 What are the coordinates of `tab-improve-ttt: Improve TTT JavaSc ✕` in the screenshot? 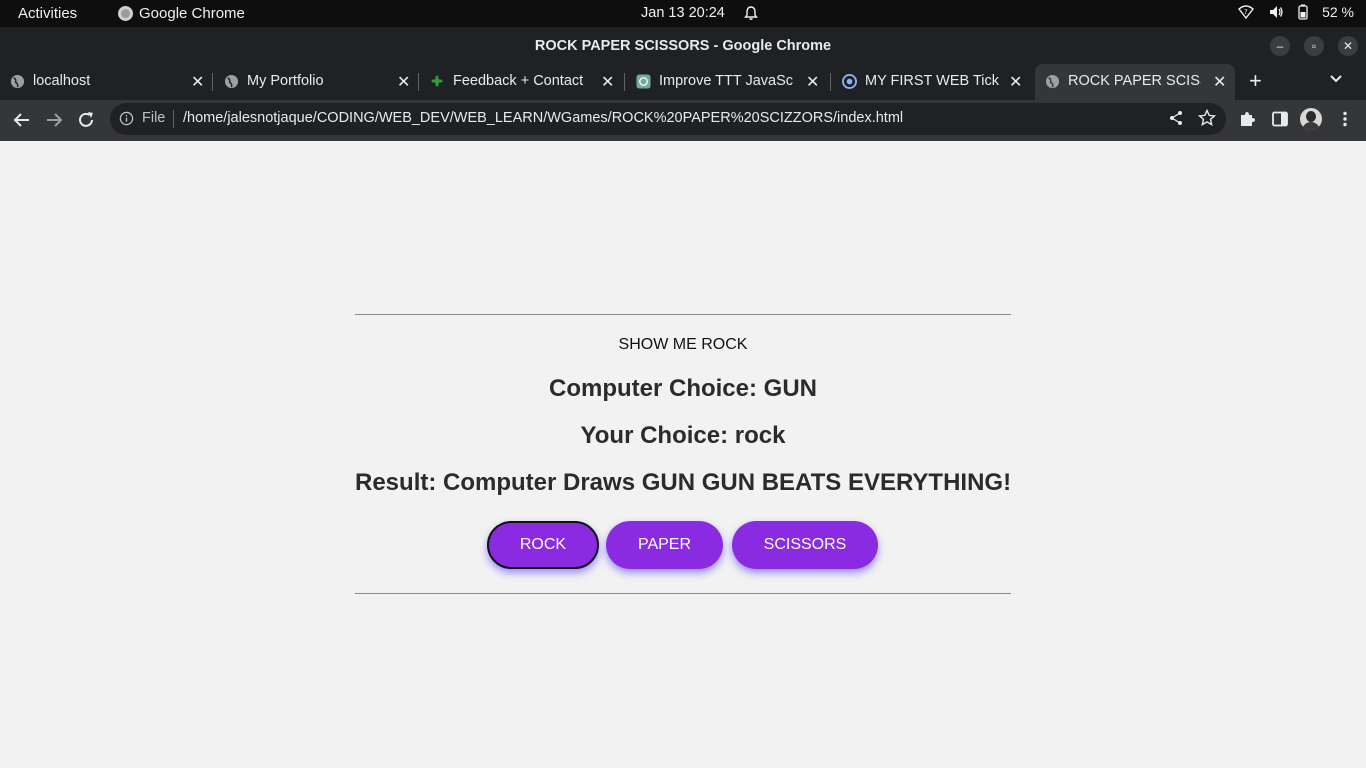 It's located at (728, 82).